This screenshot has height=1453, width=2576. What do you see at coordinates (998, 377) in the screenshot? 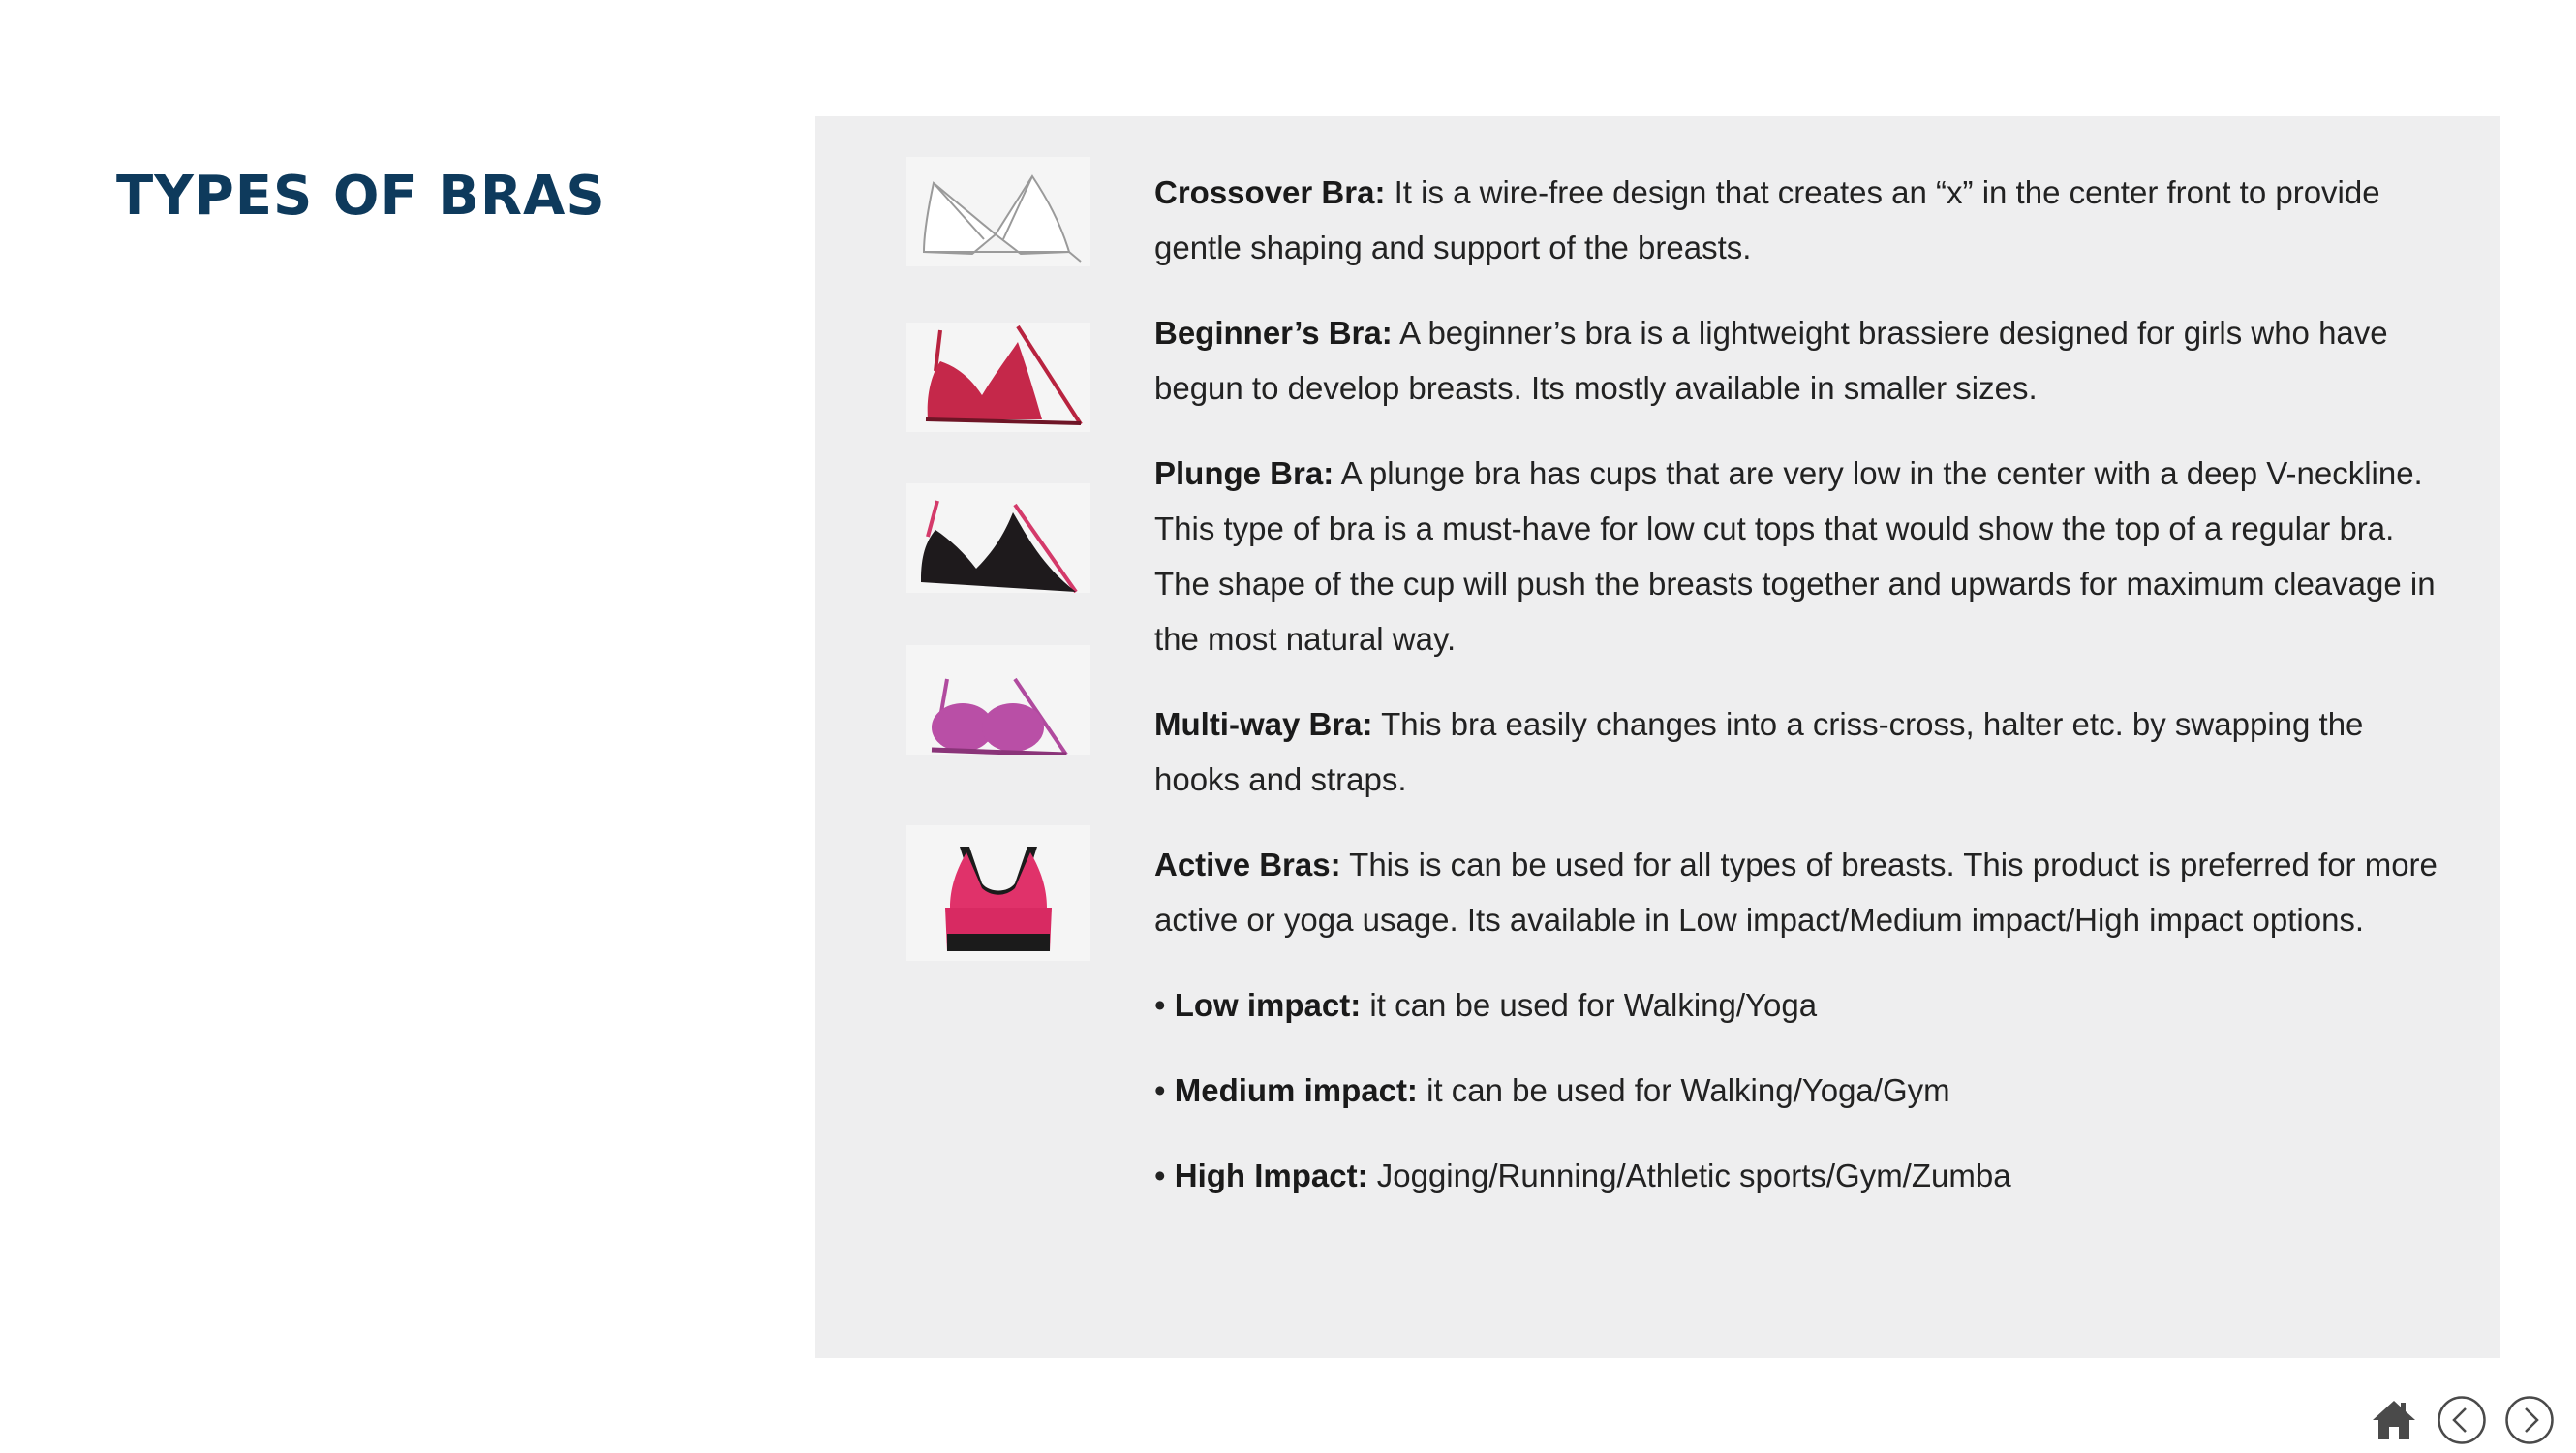
I see `red-beginner-bra-icon` at bounding box center [998, 377].